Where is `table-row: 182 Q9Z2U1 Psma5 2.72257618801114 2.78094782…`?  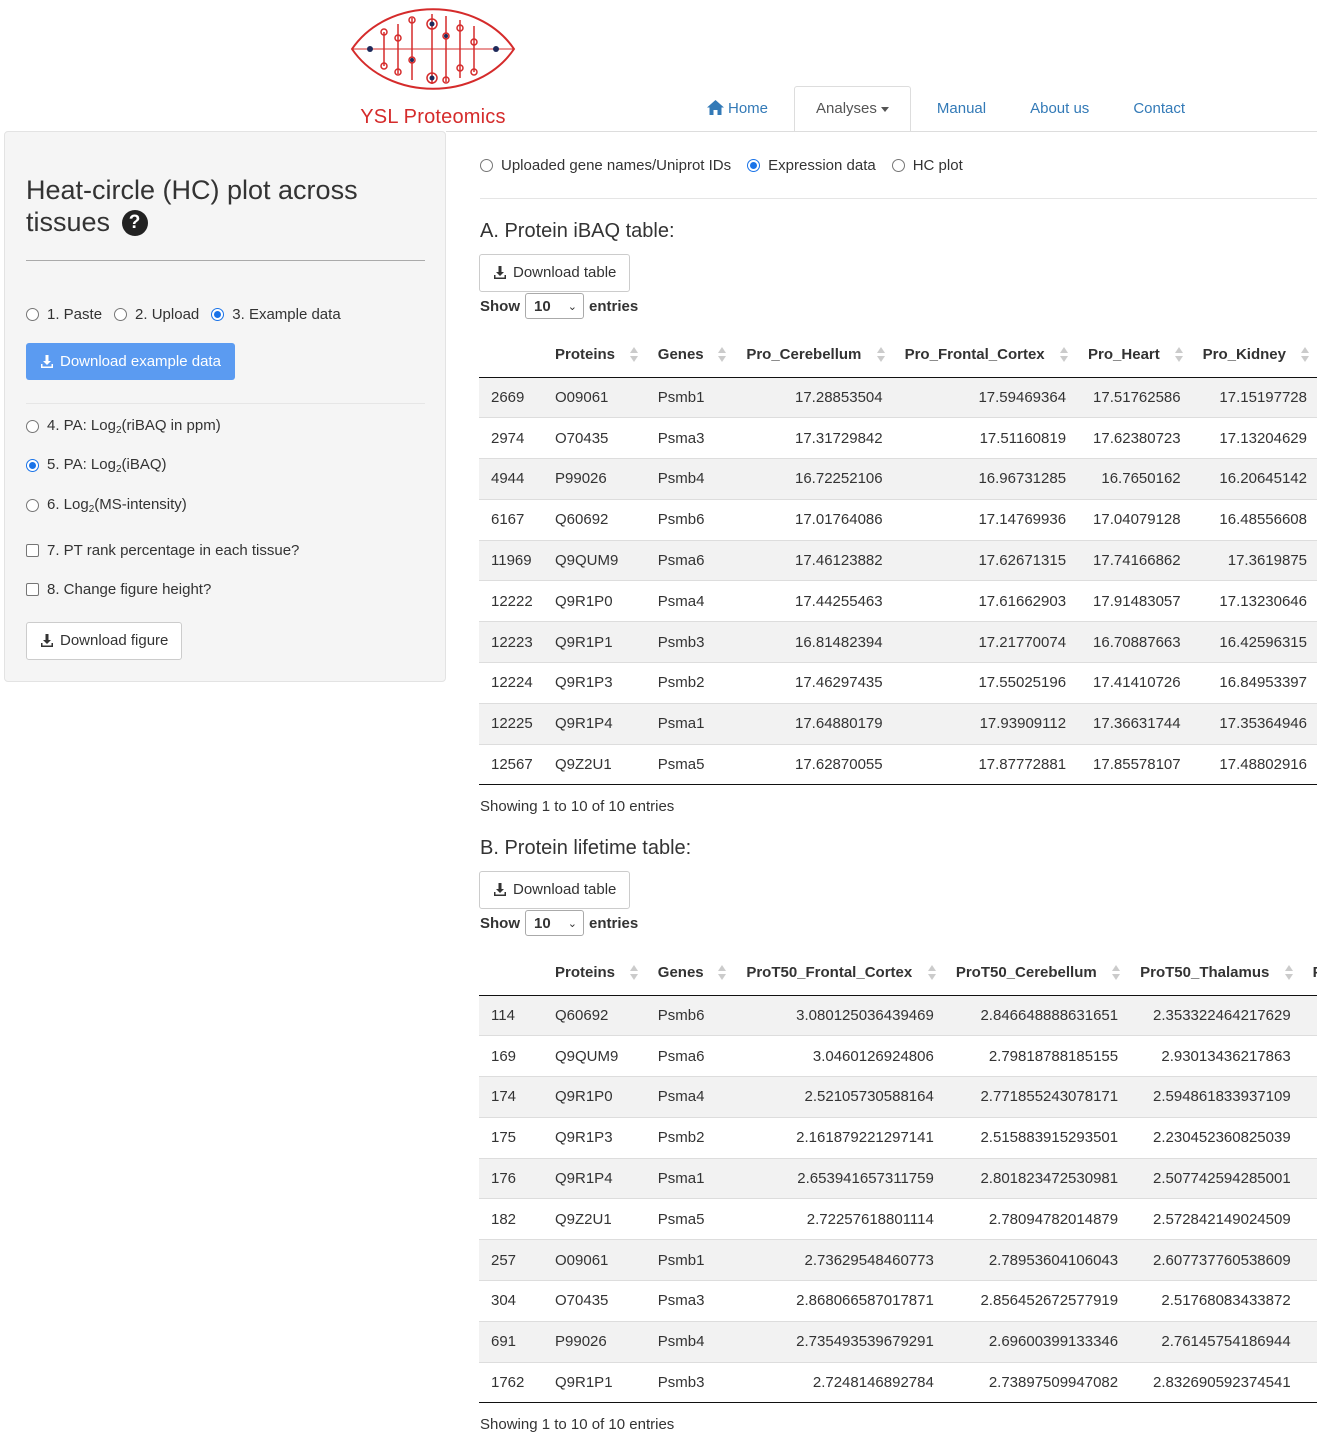
table-row: 182 Q9Z2U1 Psma5 2.72257618801114 2.78094782… is located at coordinates (898, 1219).